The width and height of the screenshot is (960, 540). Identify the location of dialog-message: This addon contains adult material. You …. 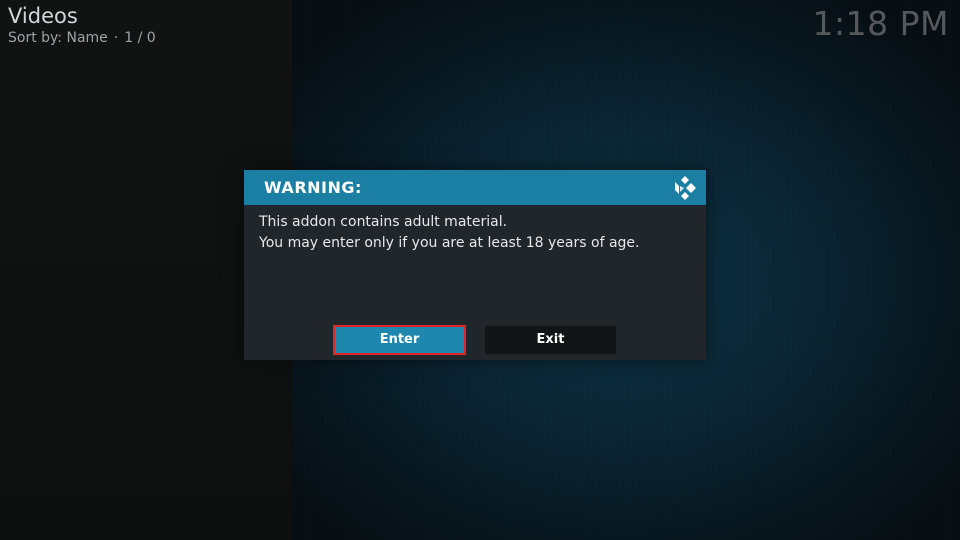
(449, 233).